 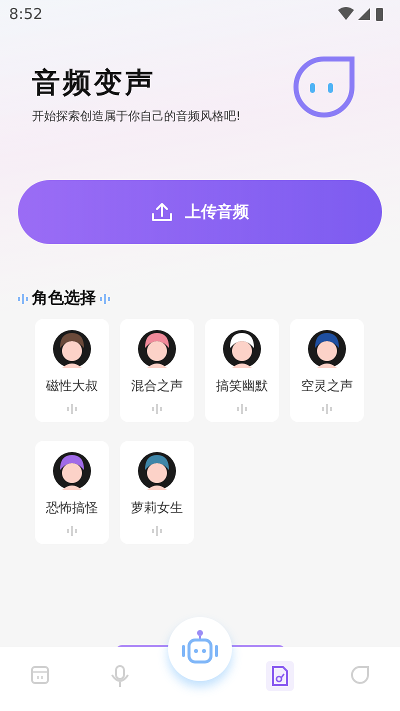 What do you see at coordinates (40, 675) in the screenshot?
I see `window-icon` at bounding box center [40, 675].